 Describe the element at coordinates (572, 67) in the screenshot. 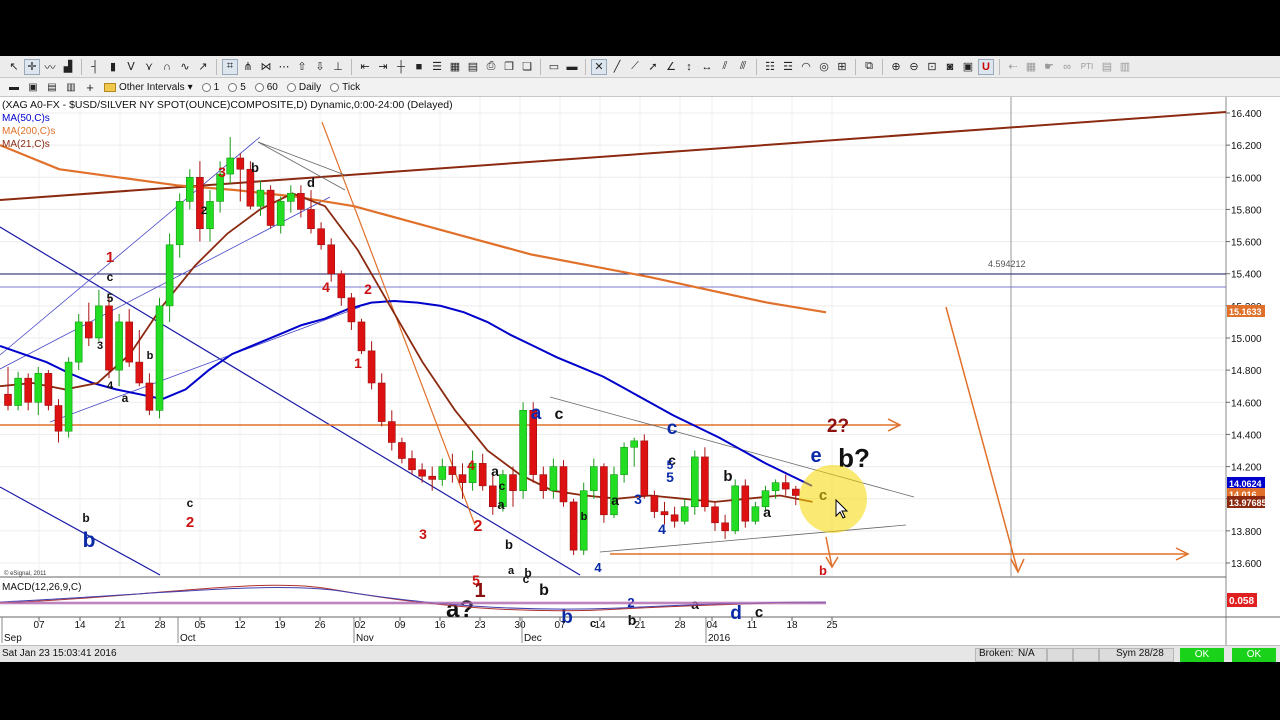

I see `layout-alt-icon: ▬` at that location.